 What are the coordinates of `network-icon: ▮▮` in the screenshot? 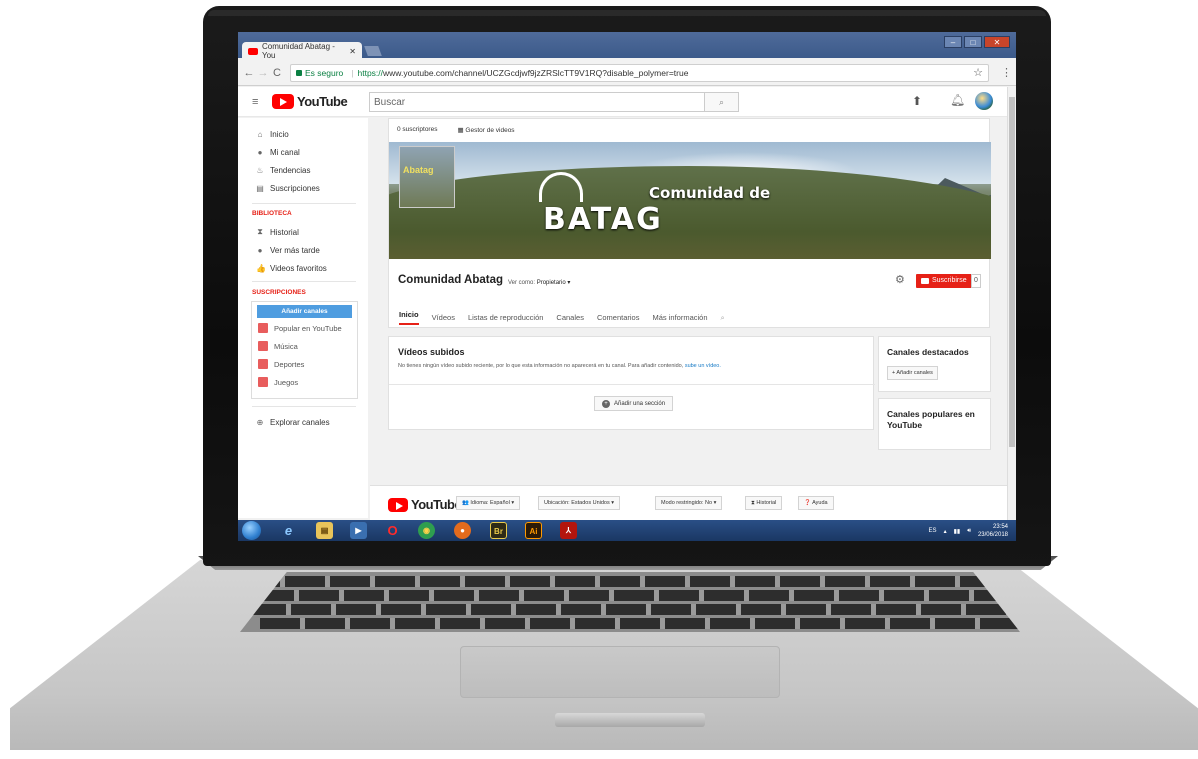 It's located at (957, 531).